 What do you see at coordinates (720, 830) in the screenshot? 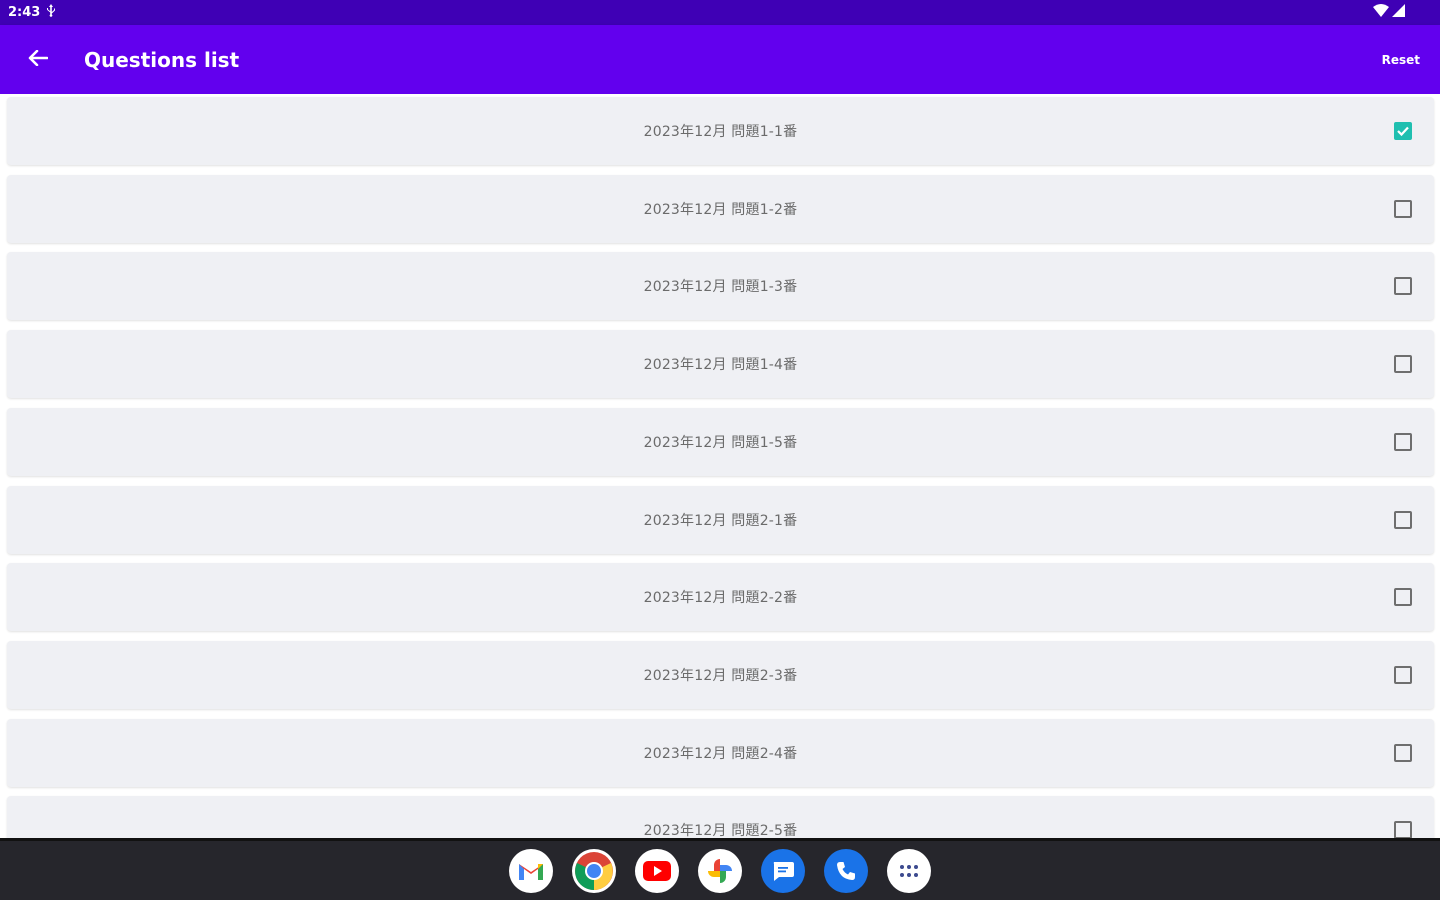
I see `question-label: 2023年12月 問題2-5番` at bounding box center [720, 830].